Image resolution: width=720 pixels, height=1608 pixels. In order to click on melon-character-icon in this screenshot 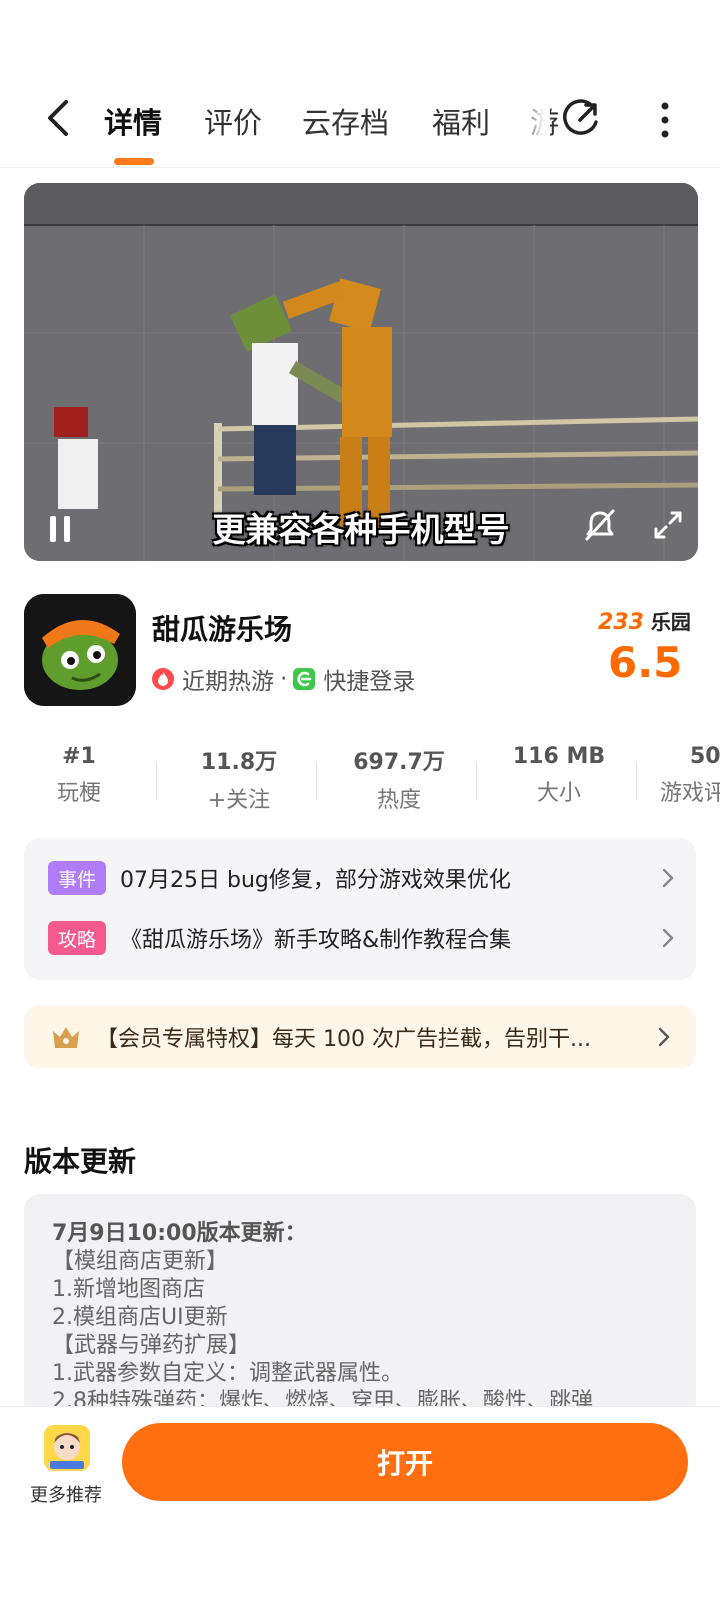, I will do `click(80, 650)`.